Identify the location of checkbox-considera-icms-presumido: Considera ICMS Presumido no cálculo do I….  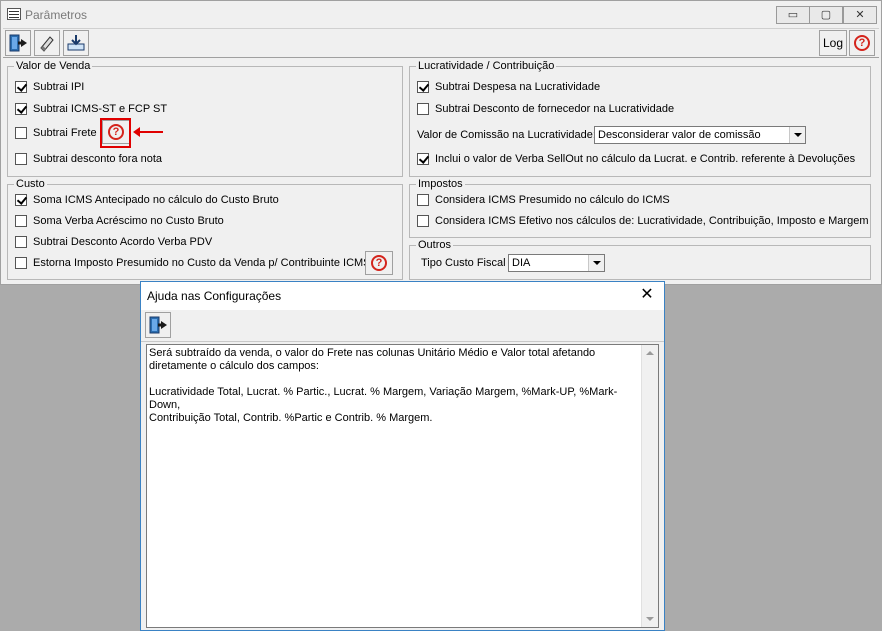
(543, 200).